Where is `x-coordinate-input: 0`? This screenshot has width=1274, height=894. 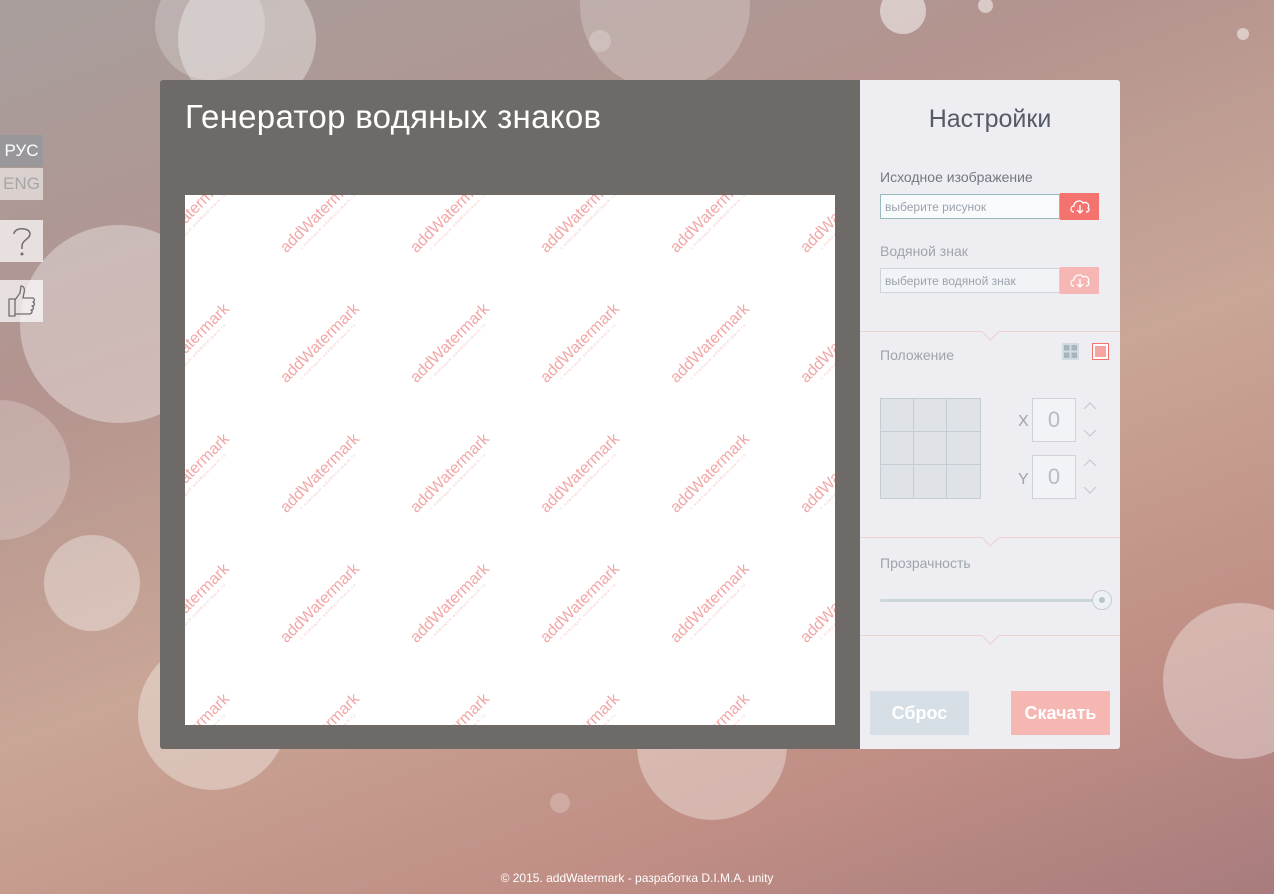
x-coordinate-input: 0 is located at coordinates (1054, 420).